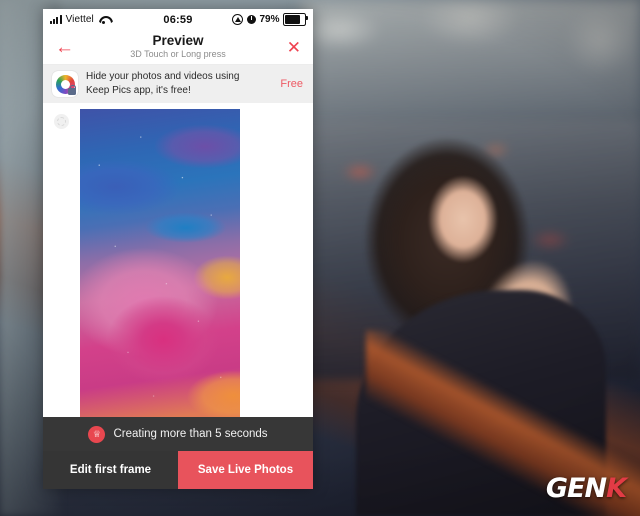 The height and width of the screenshot is (516, 640). I want to click on promo-strip: ♕ Creating more than 5 seconds, so click(178, 434).